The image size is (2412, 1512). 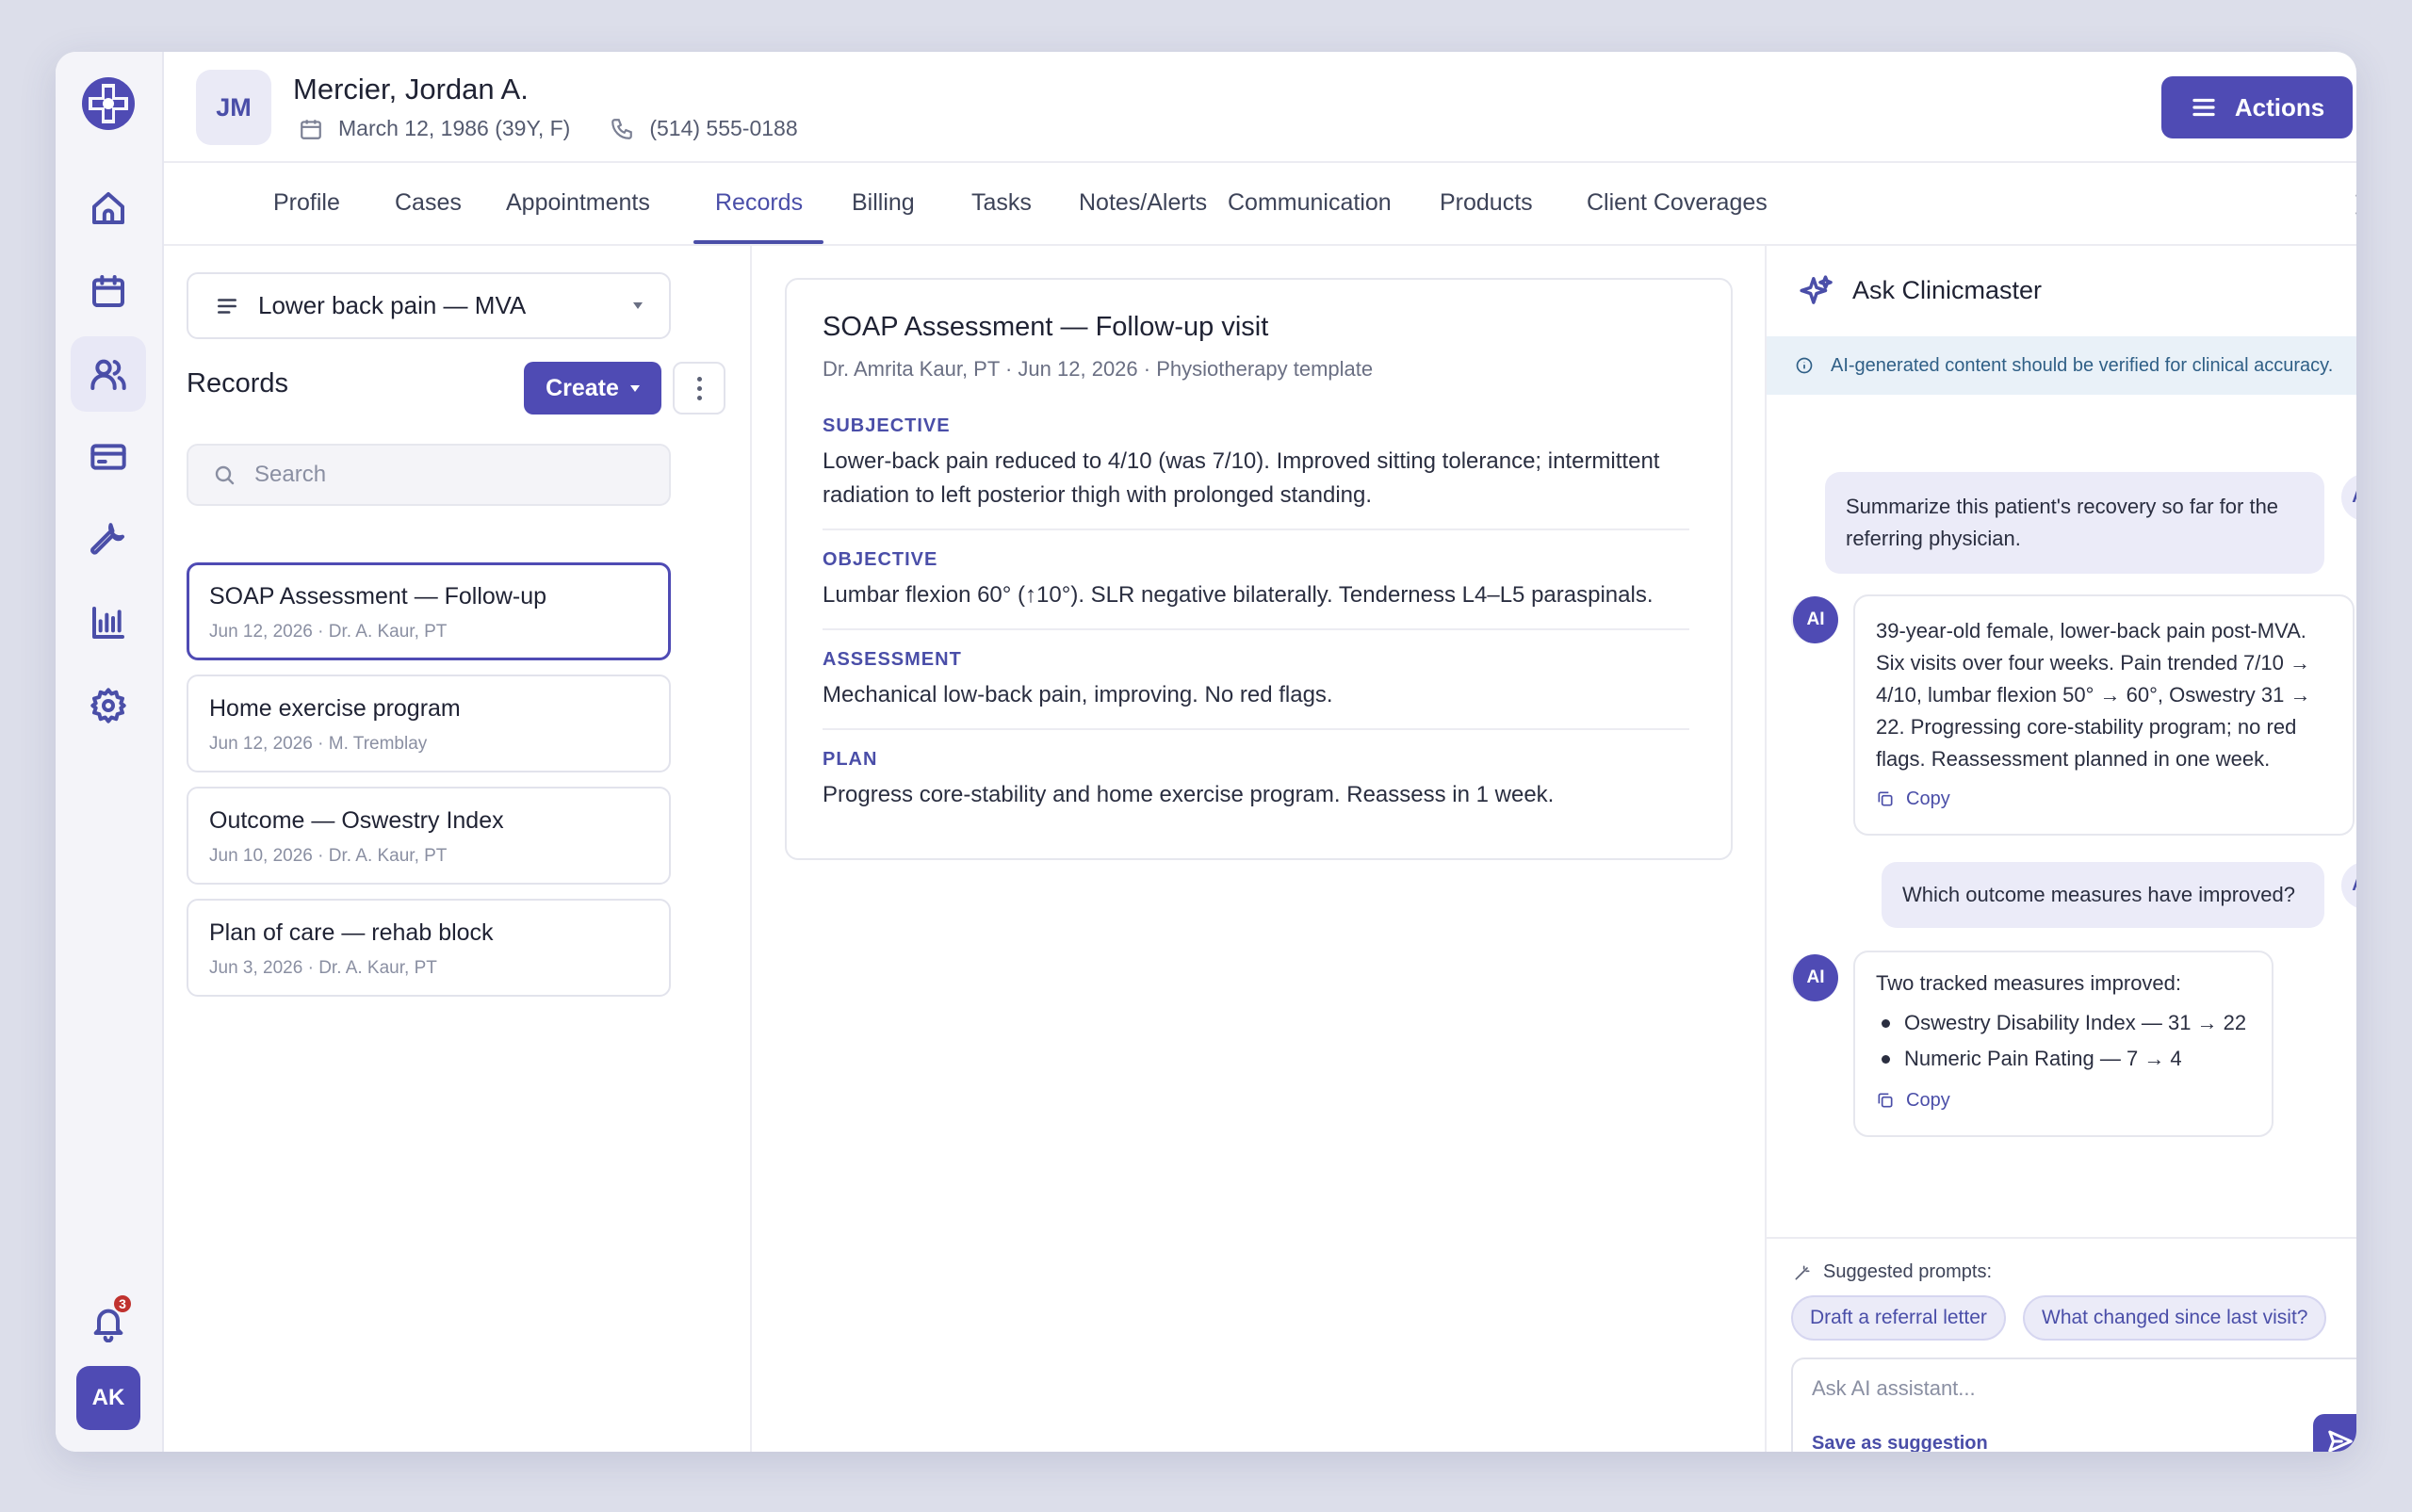 What do you see at coordinates (306, 203) in the screenshot?
I see `tab-profile: Profile` at bounding box center [306, 203].